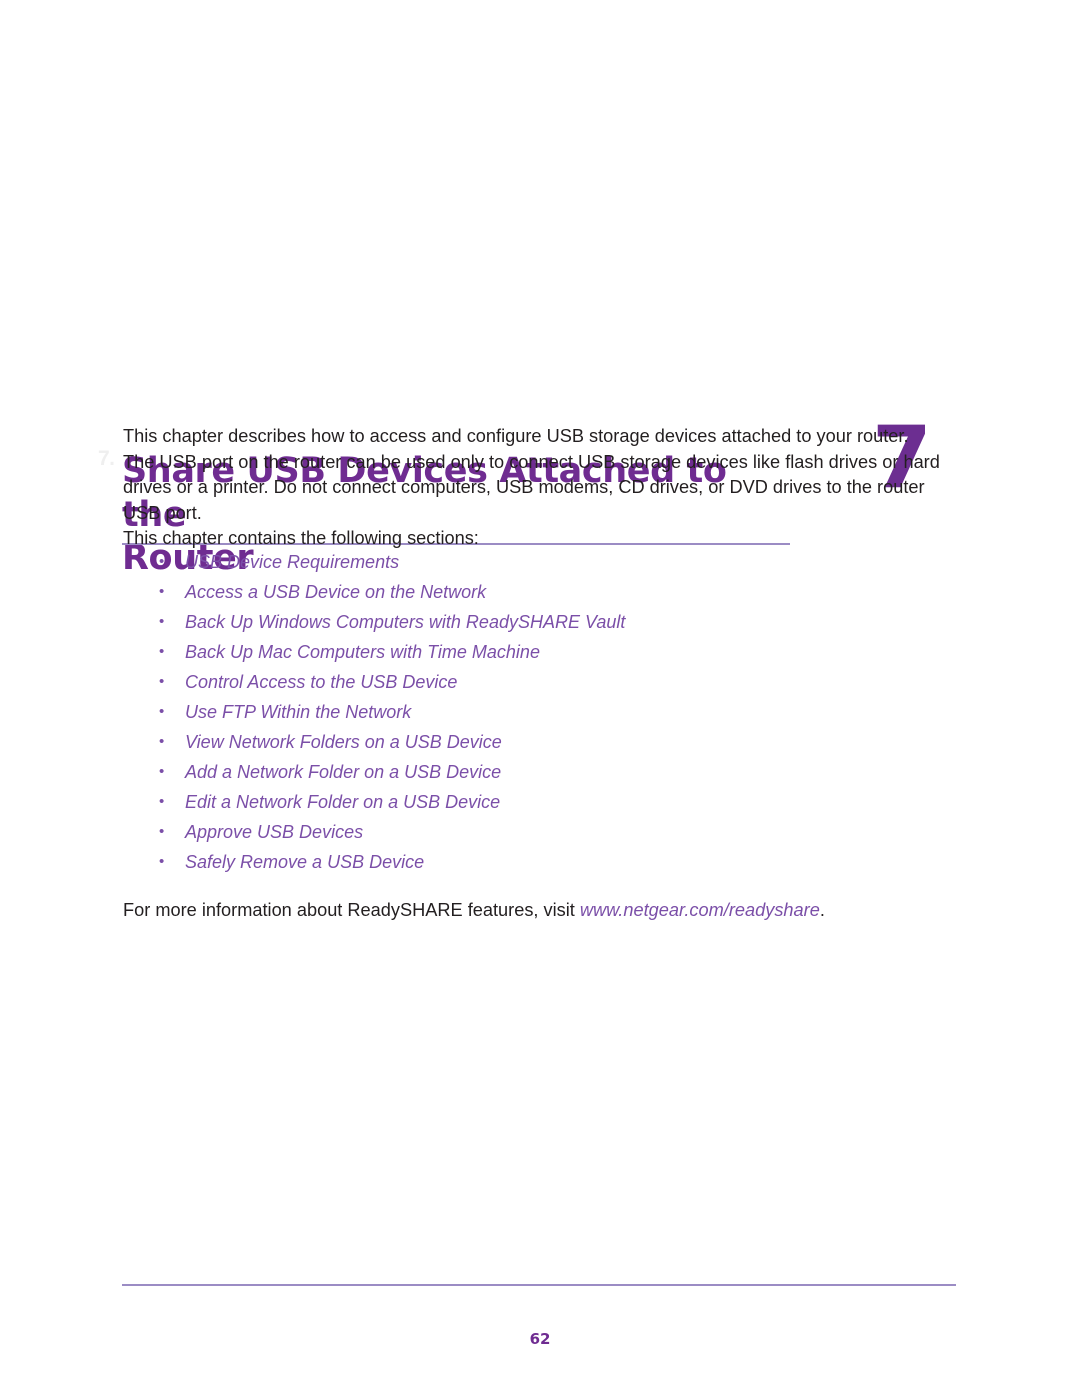  What do you see at coordinates (533, 862) in the screenshot?
I see `list-item: • Safely Remove a USB Device` at bounding box center [533, 862].